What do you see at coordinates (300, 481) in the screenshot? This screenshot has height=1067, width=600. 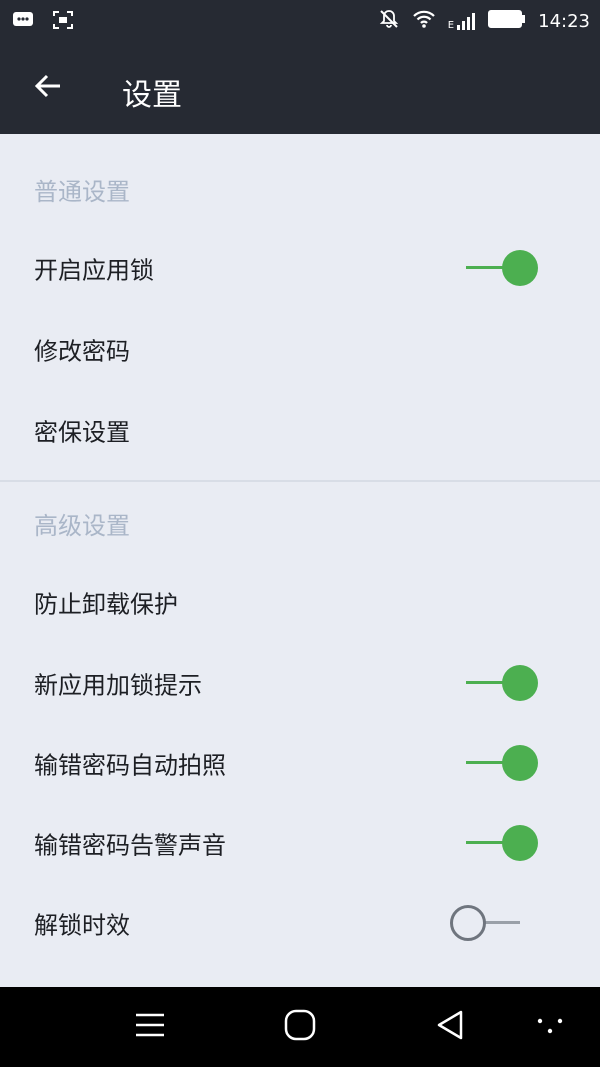 I see `section-divider` at bounding box center [300, 481].